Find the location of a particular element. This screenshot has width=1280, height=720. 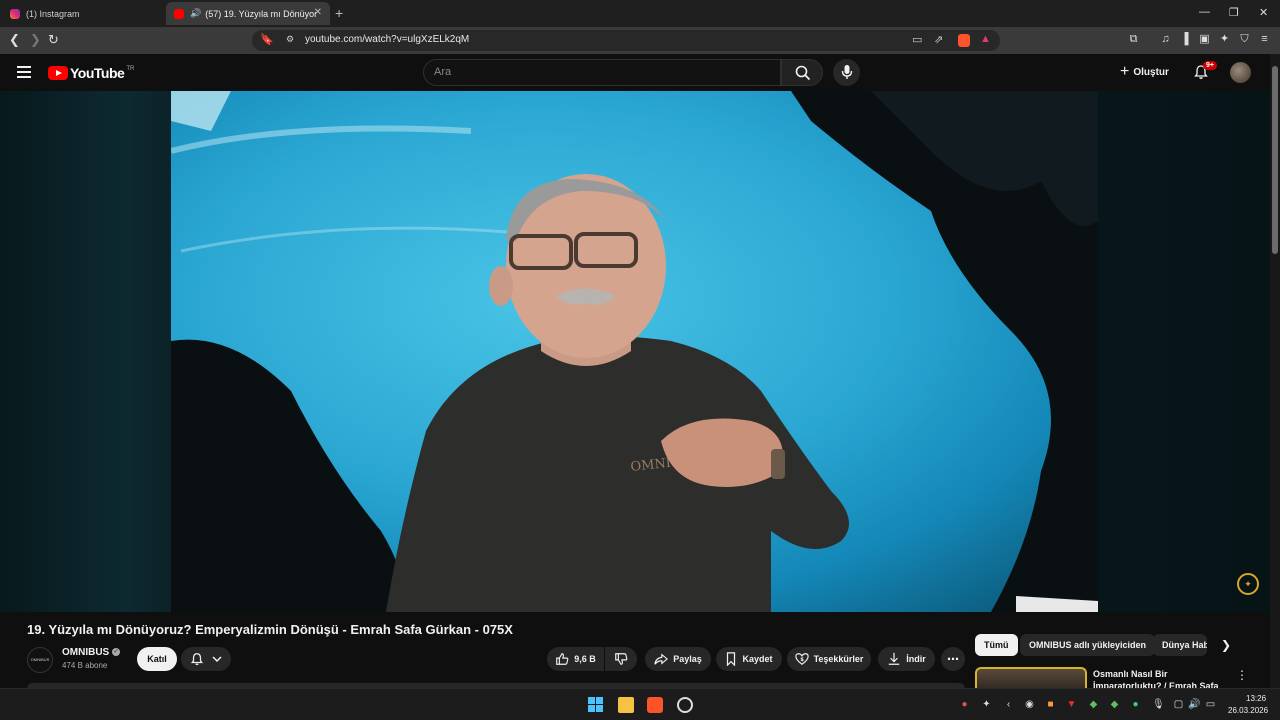

share-label: Paylaş is located at coordinates (687, 659).